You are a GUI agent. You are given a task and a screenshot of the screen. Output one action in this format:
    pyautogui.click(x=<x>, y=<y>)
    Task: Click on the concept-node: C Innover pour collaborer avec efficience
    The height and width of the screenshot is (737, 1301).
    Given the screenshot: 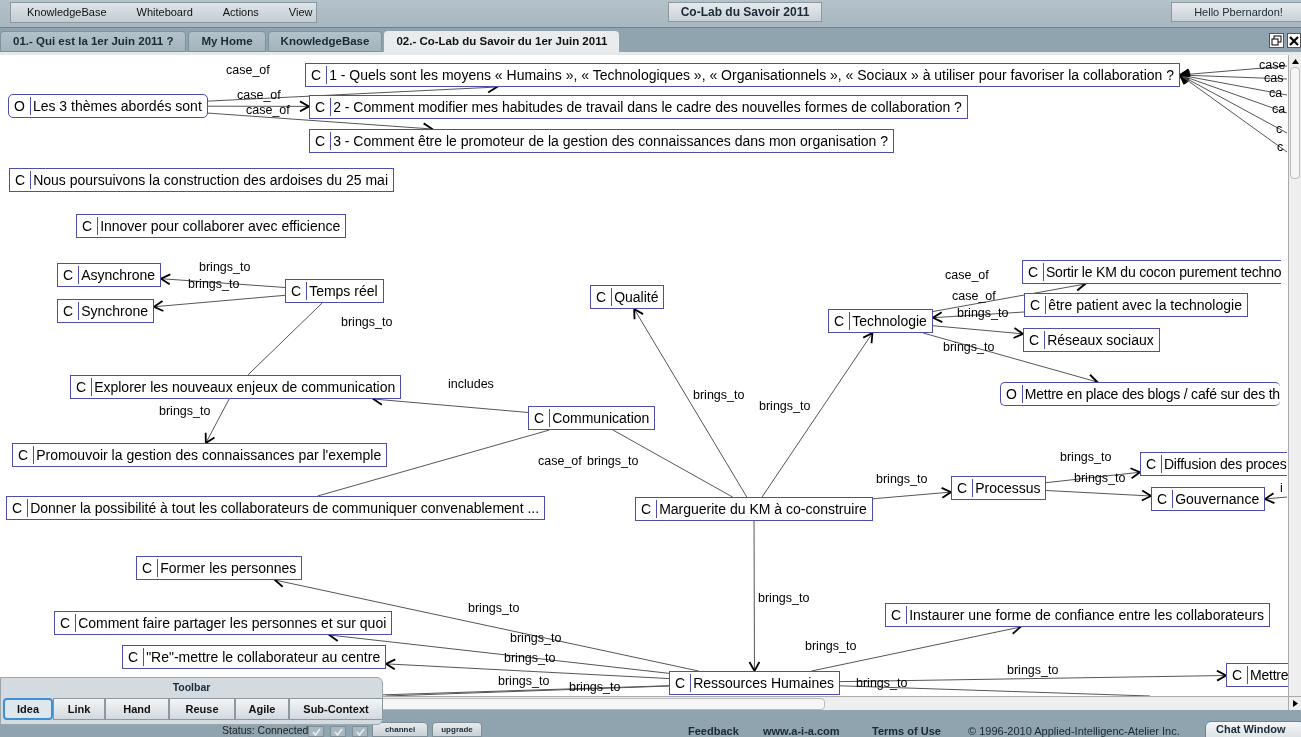 What is the action you would take?
    pyautogui.click(x=211, y=226)
    